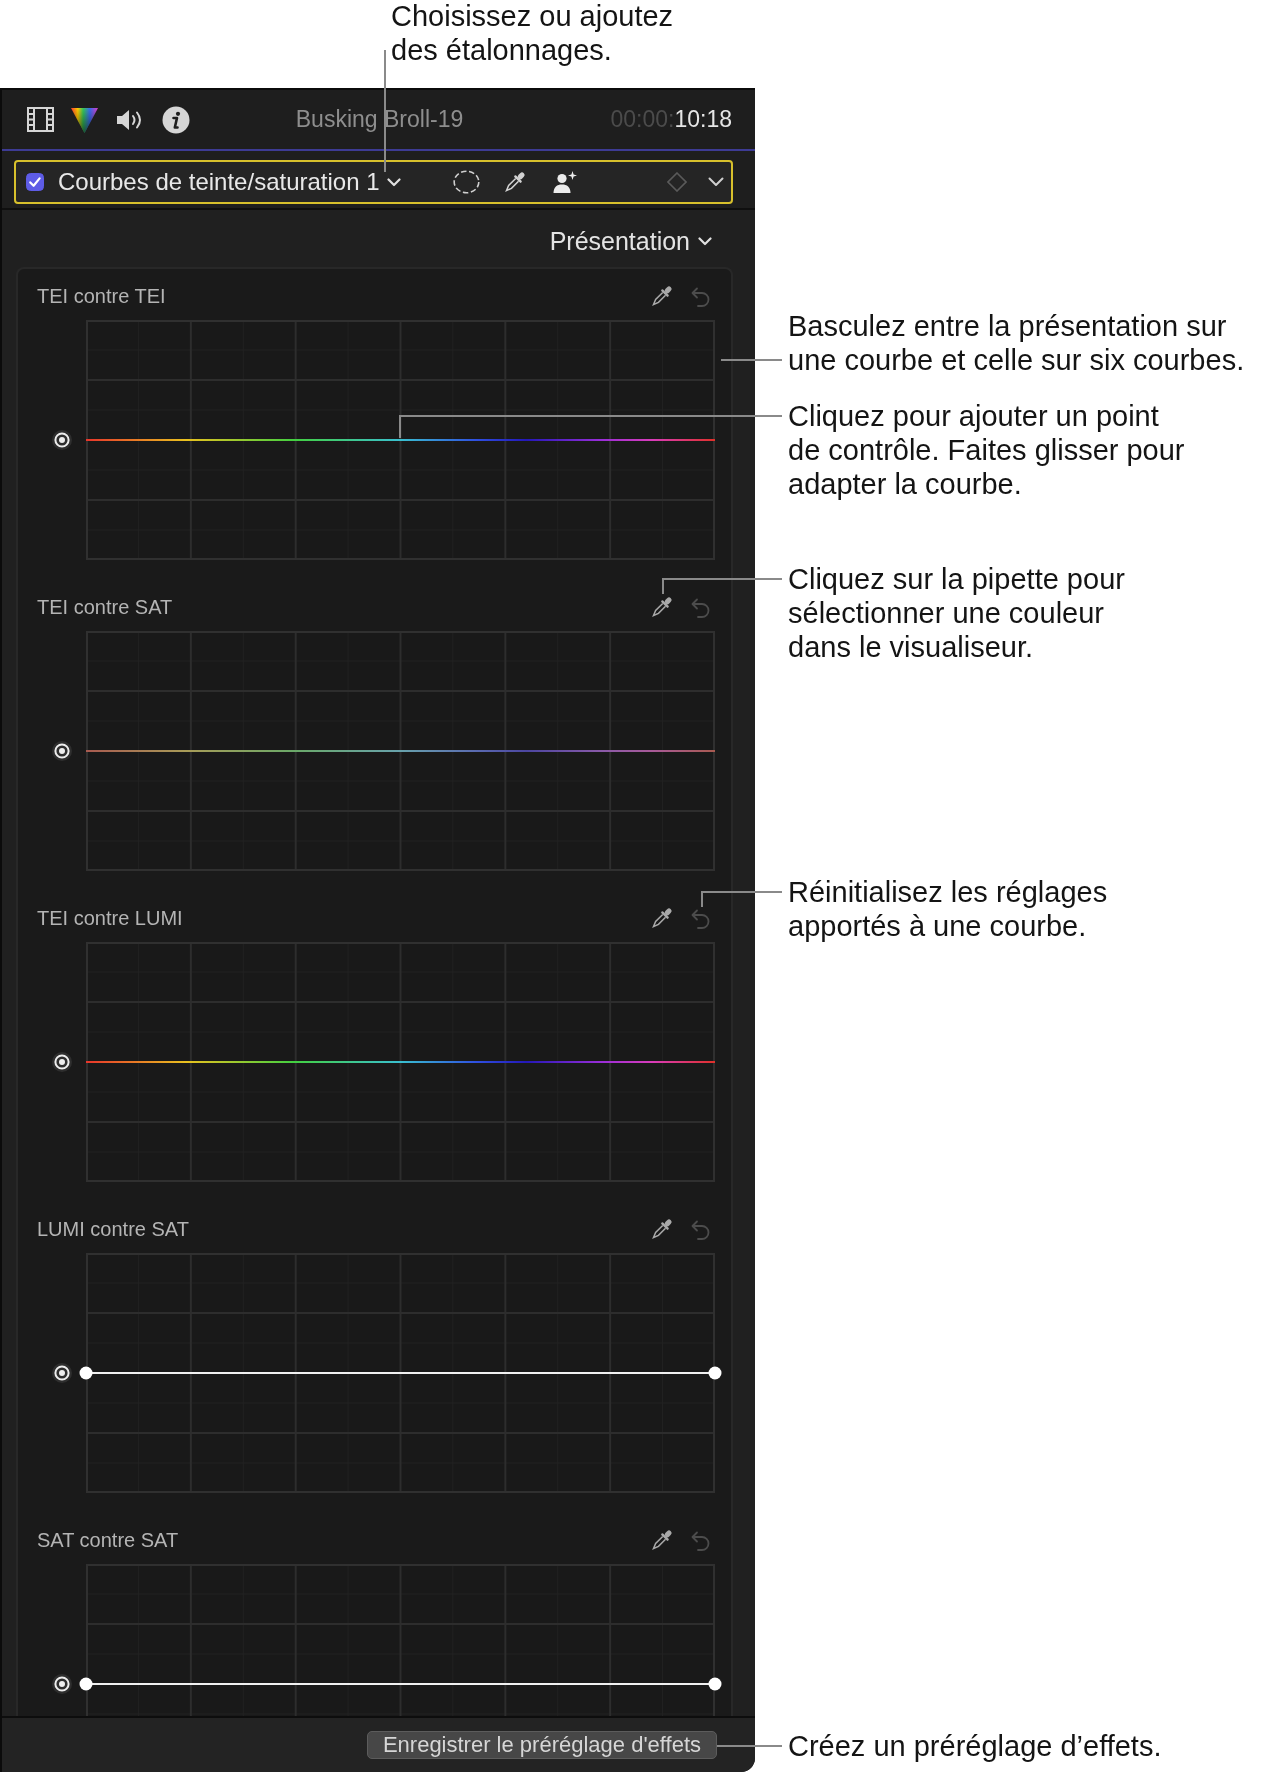  I want to click on curve-title: LUMI contre SAT, so click(113, 1229).